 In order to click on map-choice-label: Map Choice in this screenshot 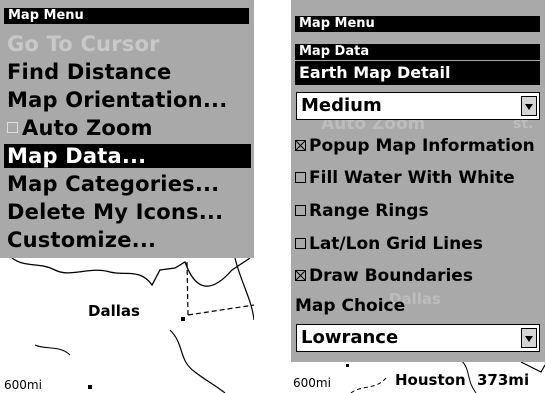, I will do `click(350, 306)`.